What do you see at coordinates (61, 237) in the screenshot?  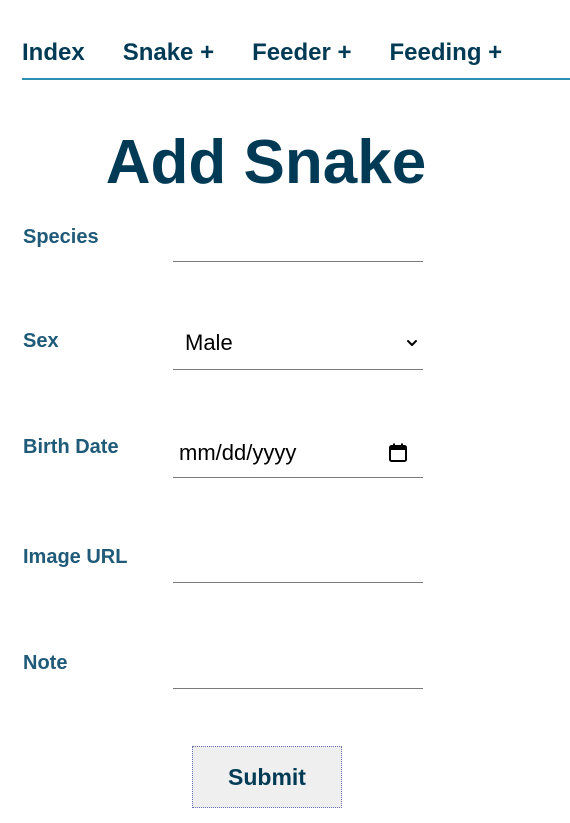 I see `species-label: Species` at bounding box center [61, 237].